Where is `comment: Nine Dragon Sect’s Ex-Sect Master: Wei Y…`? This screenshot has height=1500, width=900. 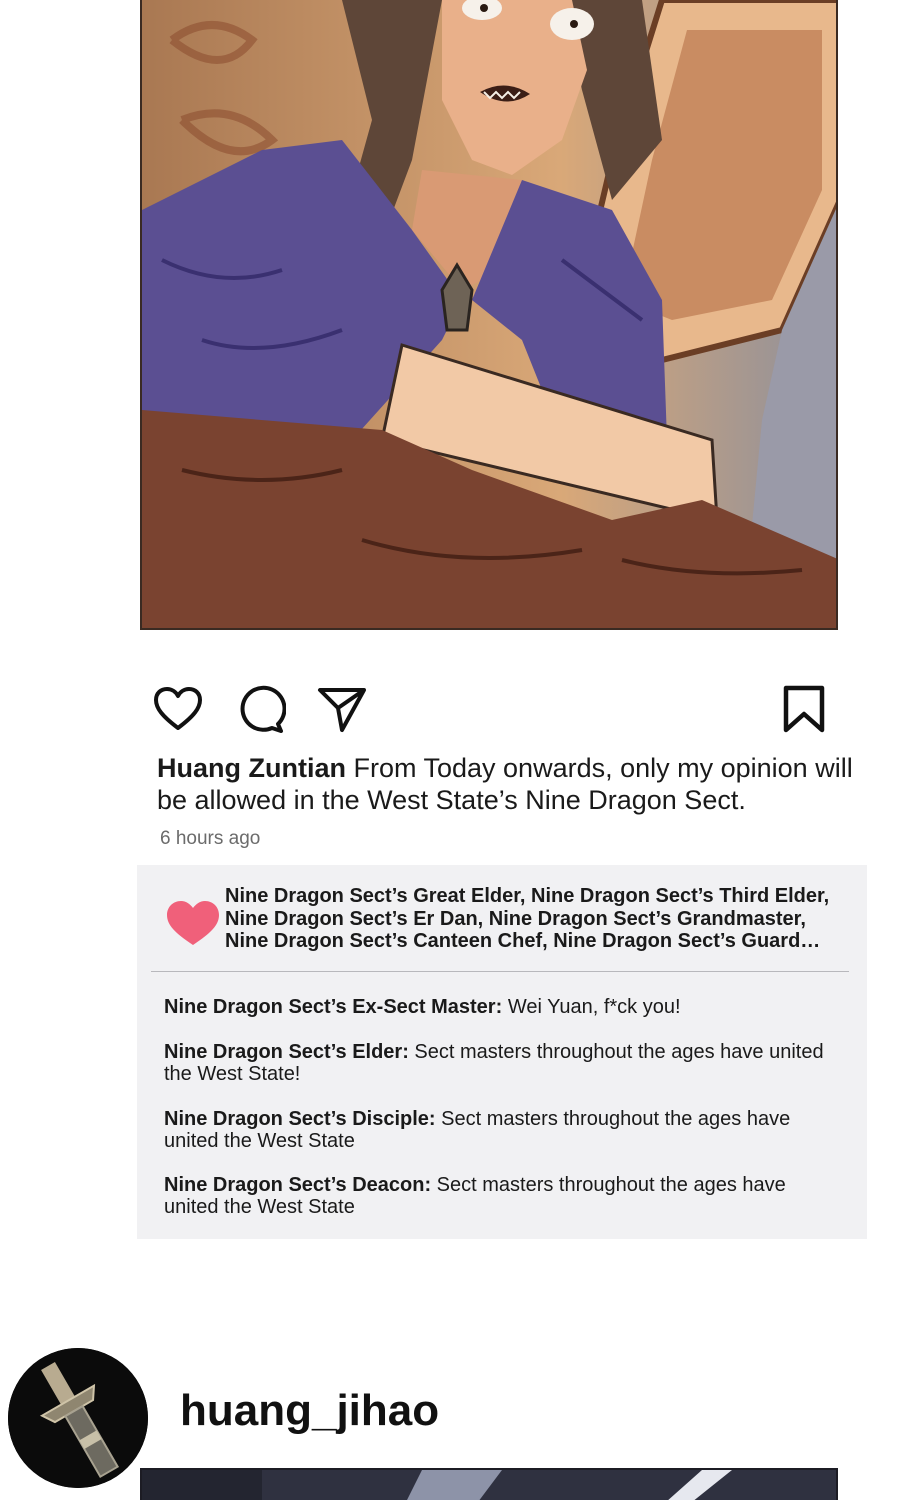 comment: Nine Dragon Sect’s Ex-Sect Master: Wei Y… is located at coordinates (504, 1007).